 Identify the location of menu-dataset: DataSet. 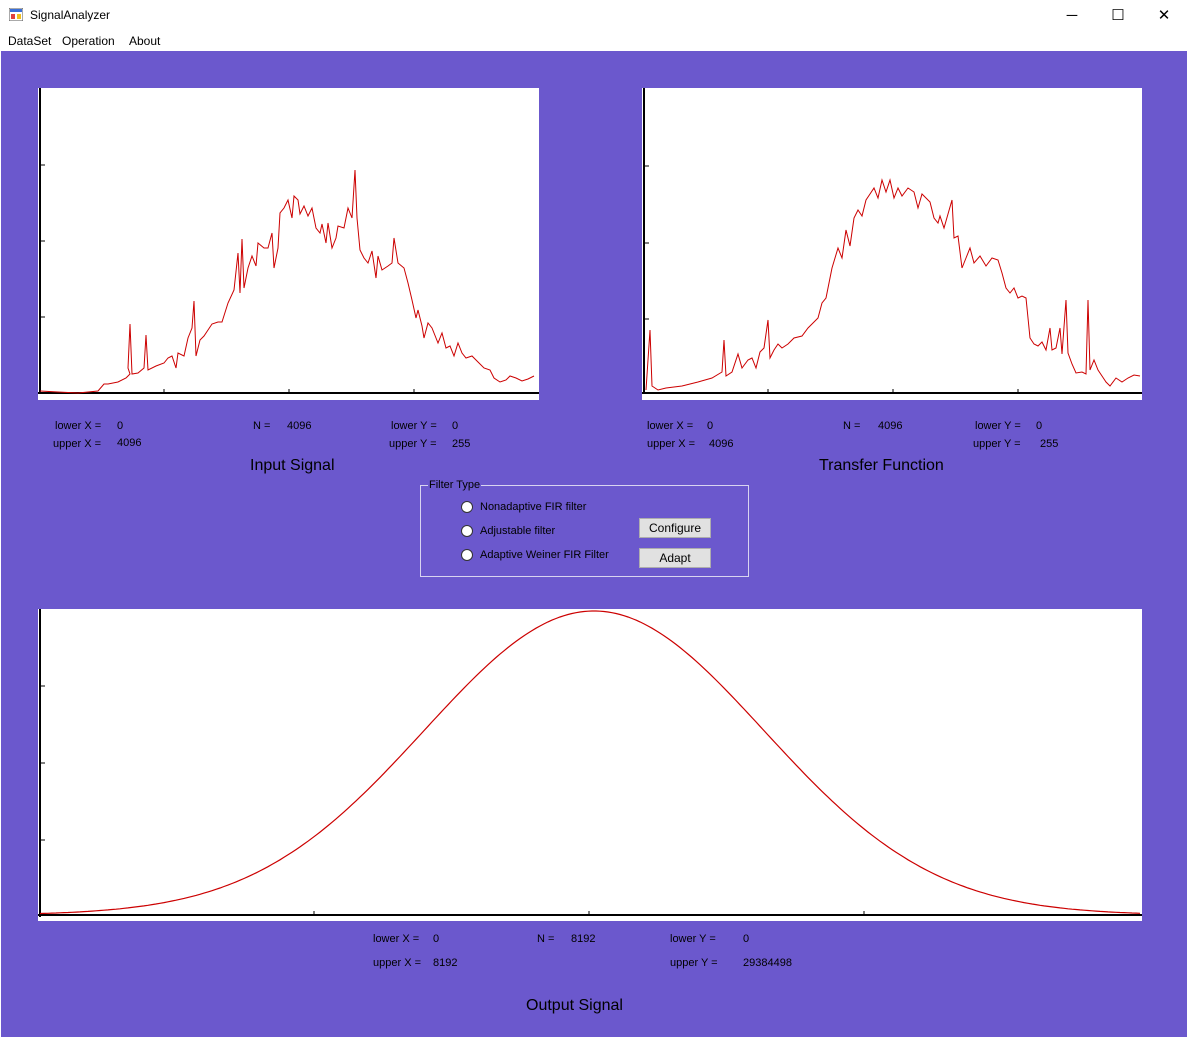
(29, 41).